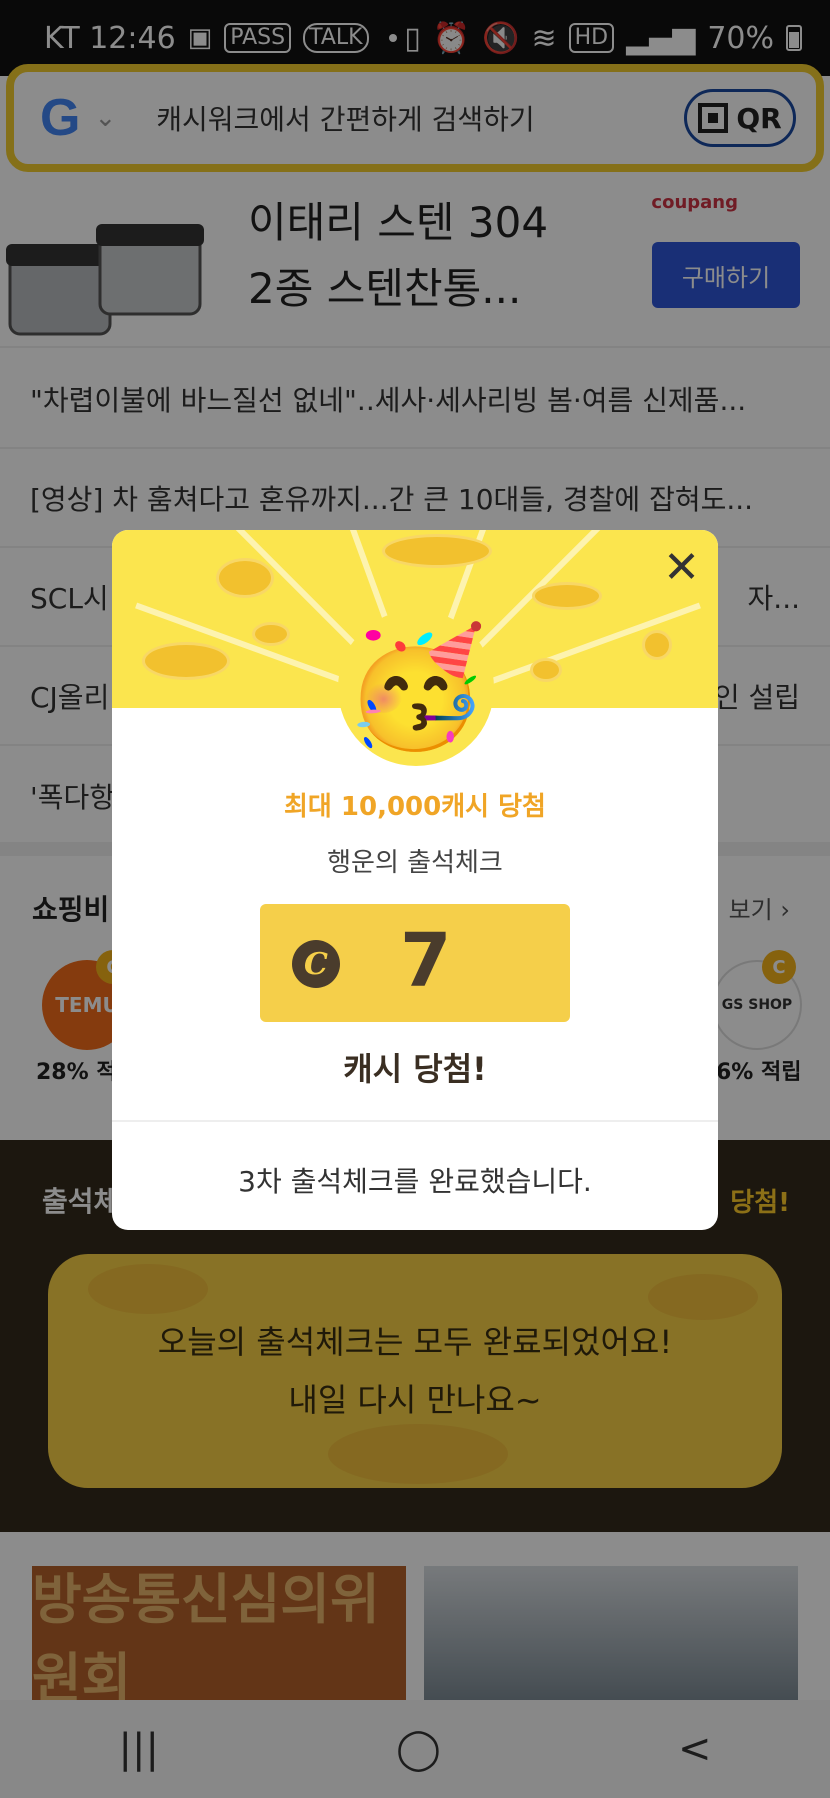 This screenshot has height=1798, width=830. I want to click on cash-coin-icon: C, so click(316, 964).